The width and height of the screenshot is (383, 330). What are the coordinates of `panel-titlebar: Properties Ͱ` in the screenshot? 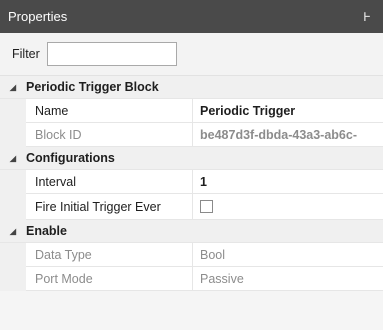 It's located at (191, 16).